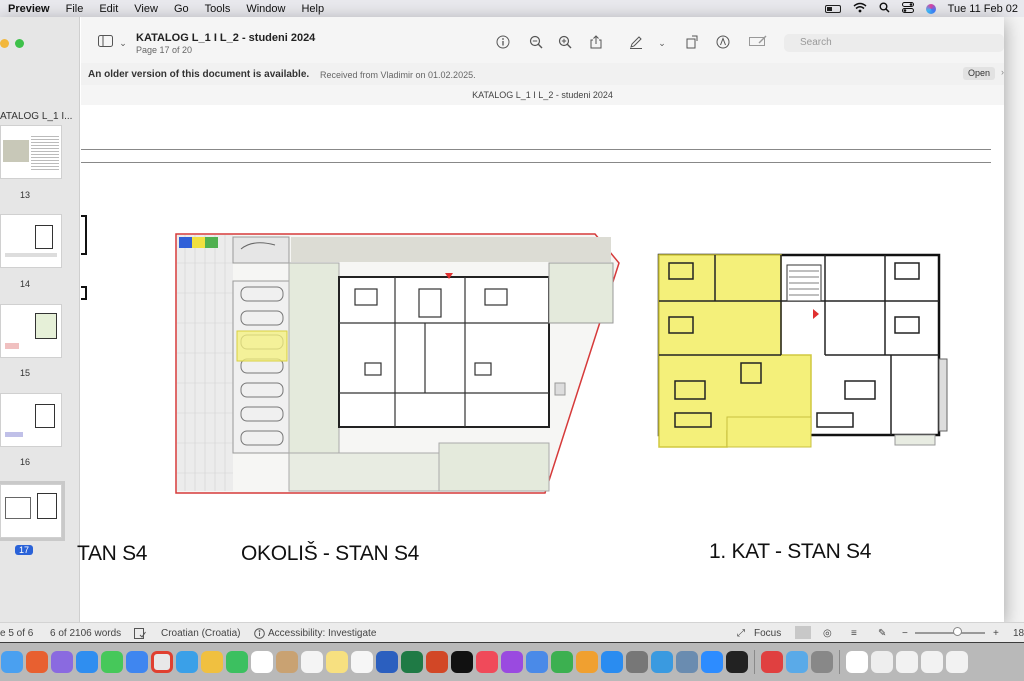 This screenshot has width=1024, height=681. What do you see at coordinates (905, 633) in the screenshot?
I see `zoom-out-status-icon: −` at bounding box center [905, 633].